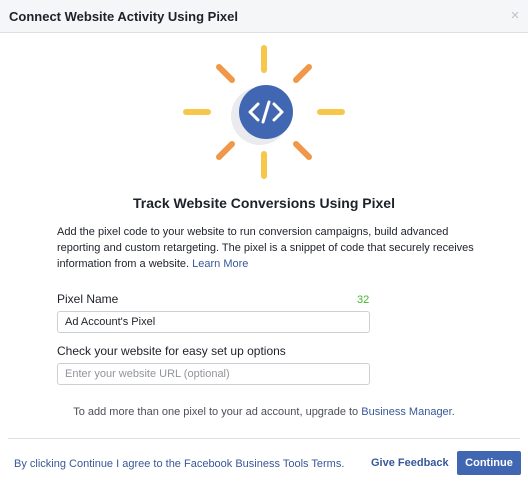  What do you see at coordinates (406, 412) in the screenshot?
I see `business-manager-link: Business Manager` at bounding box center [406, 412].